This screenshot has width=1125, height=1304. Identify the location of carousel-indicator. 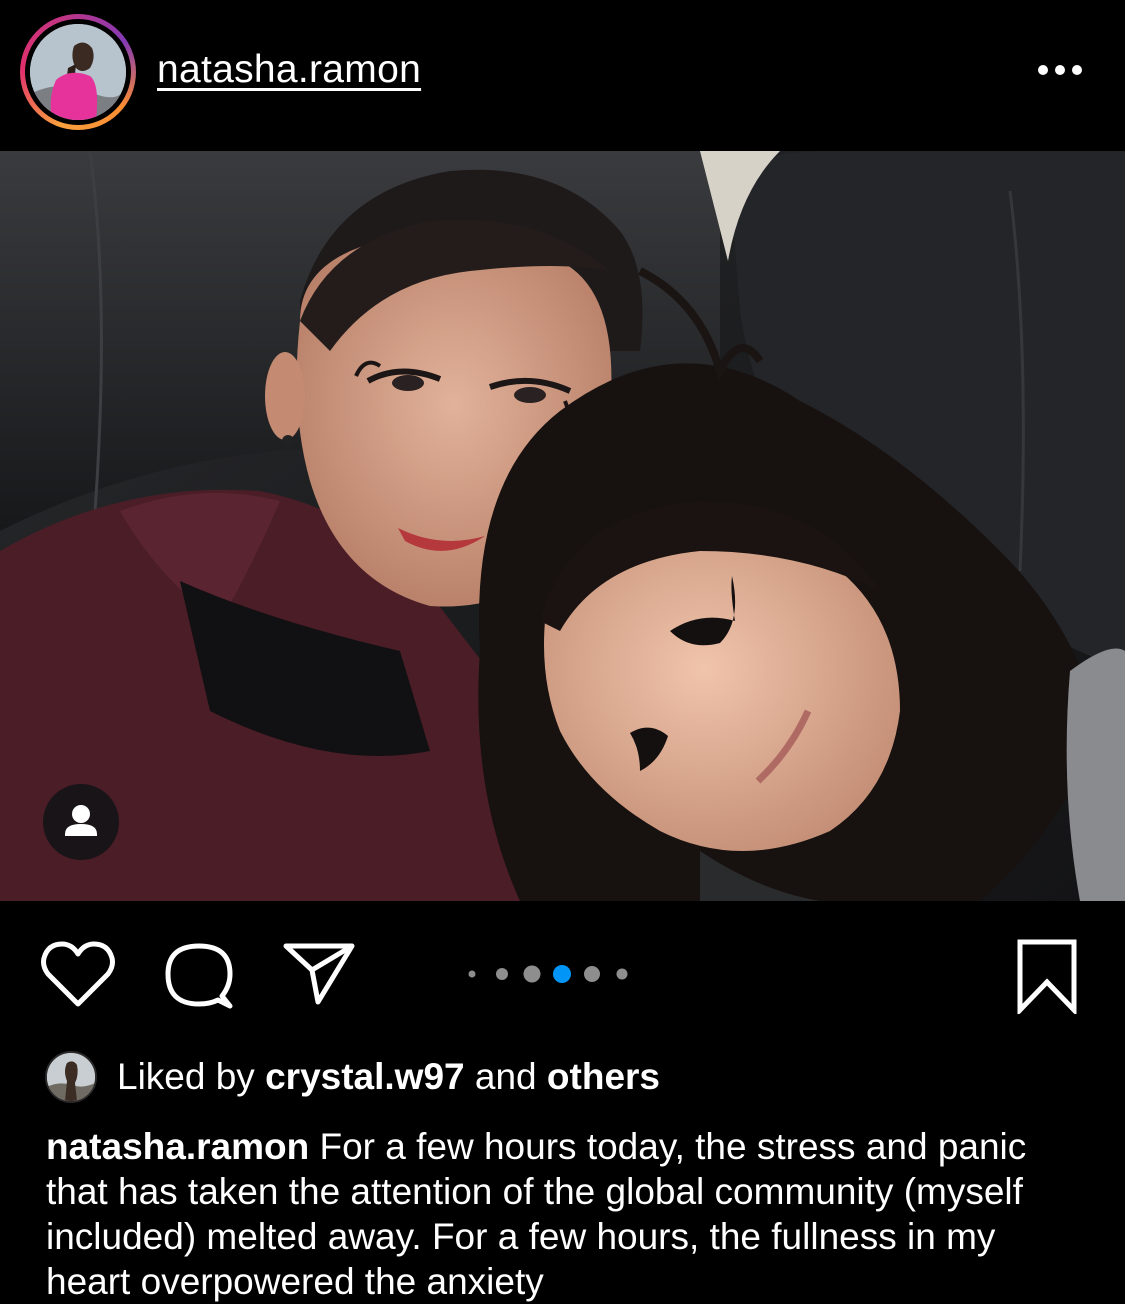
(552, 974).